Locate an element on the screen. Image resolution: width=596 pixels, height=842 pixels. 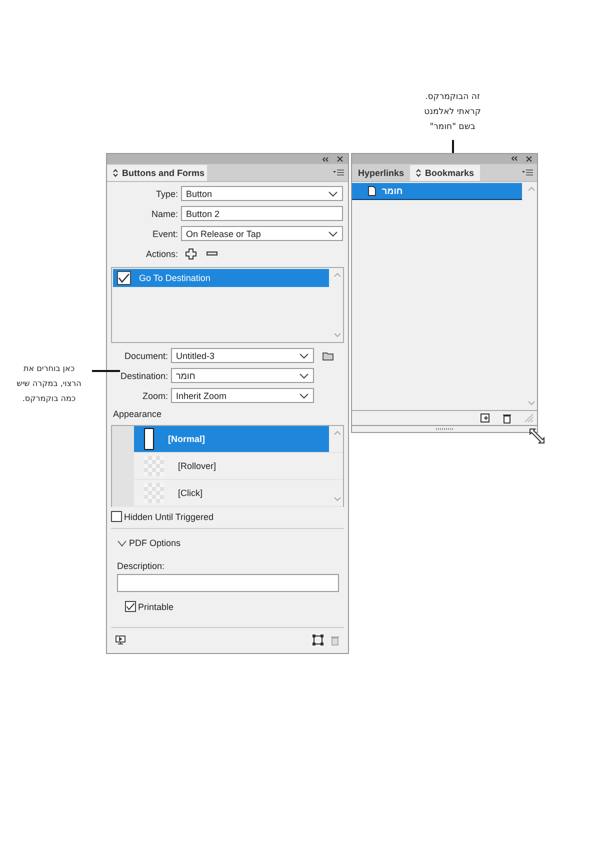
input-field is located at coordinates (228, 583).